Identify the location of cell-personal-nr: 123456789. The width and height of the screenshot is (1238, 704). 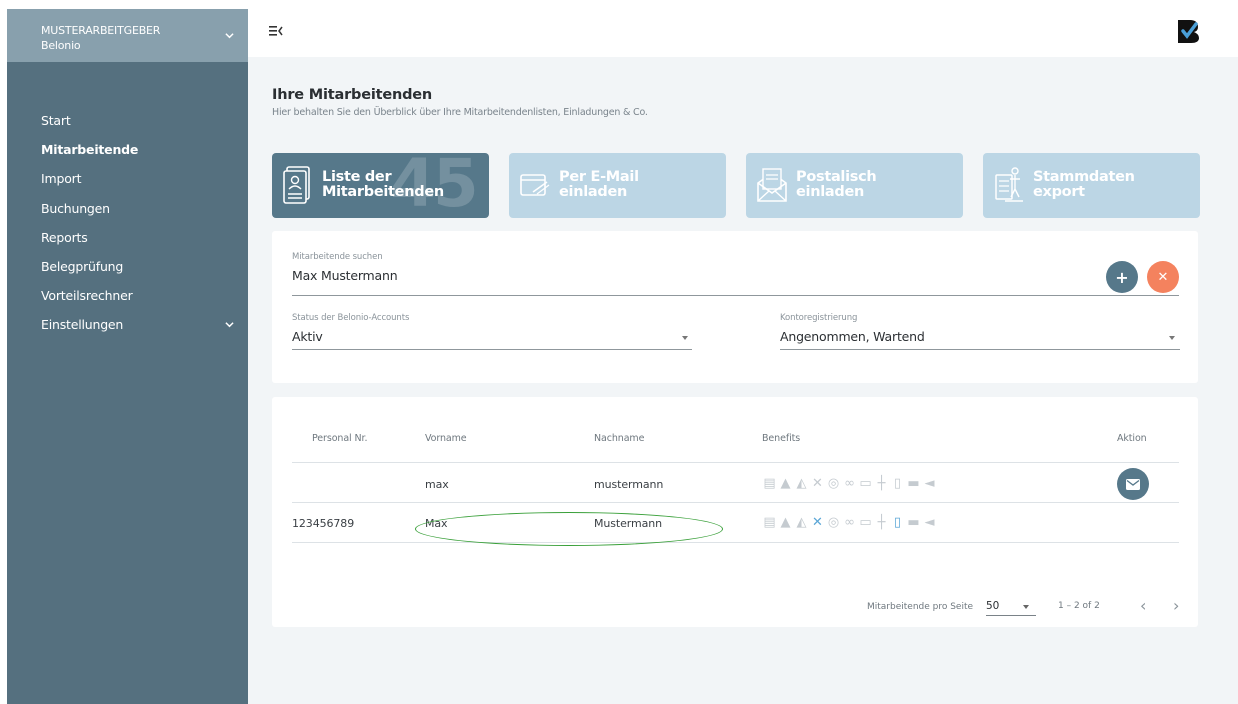
(323, 523).